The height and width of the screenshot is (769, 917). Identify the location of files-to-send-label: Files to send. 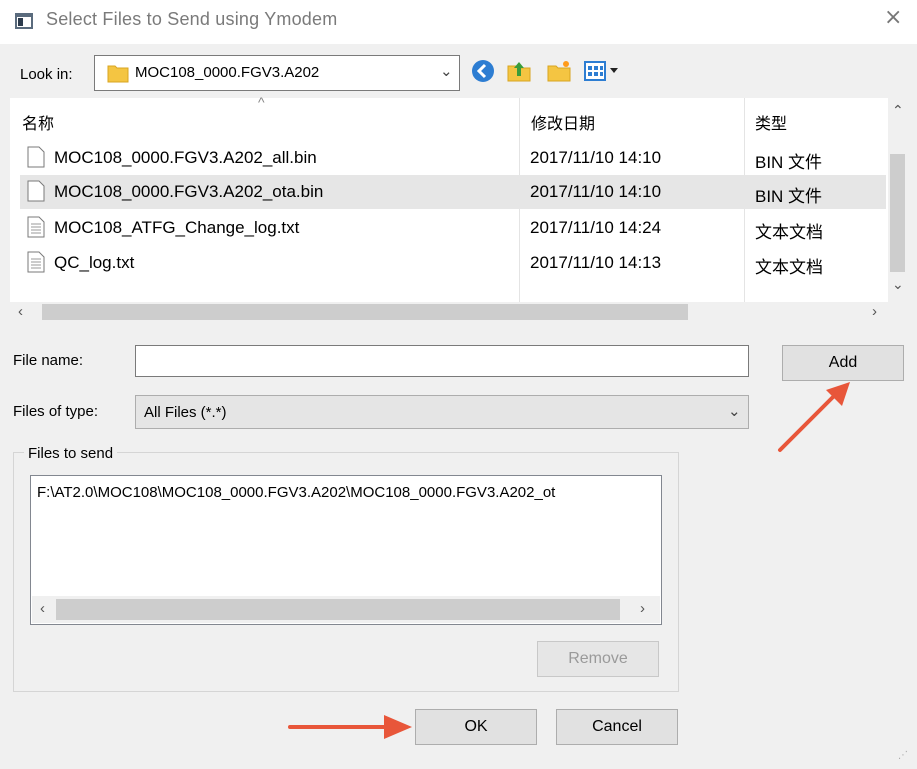
(71, 453).